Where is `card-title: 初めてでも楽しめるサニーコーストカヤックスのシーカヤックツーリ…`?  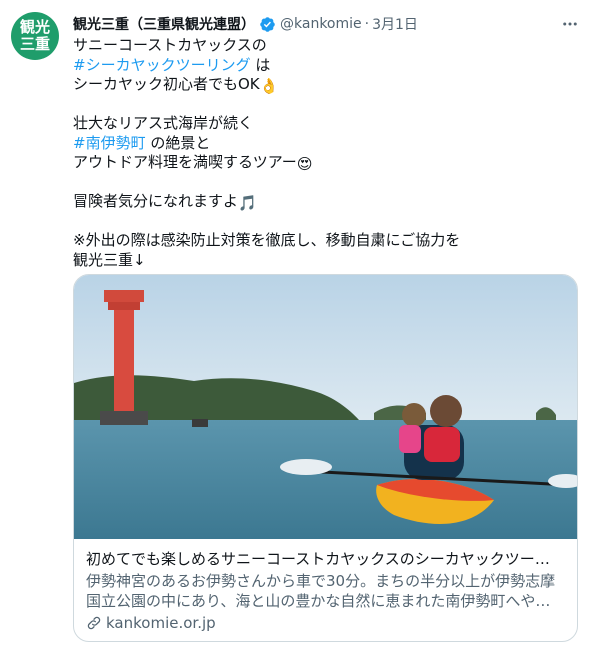 card-title: 初めてでも楽しめるサニーコーストカヤックスのシーカヤックツーリ… is located at coordinates (325, 559).